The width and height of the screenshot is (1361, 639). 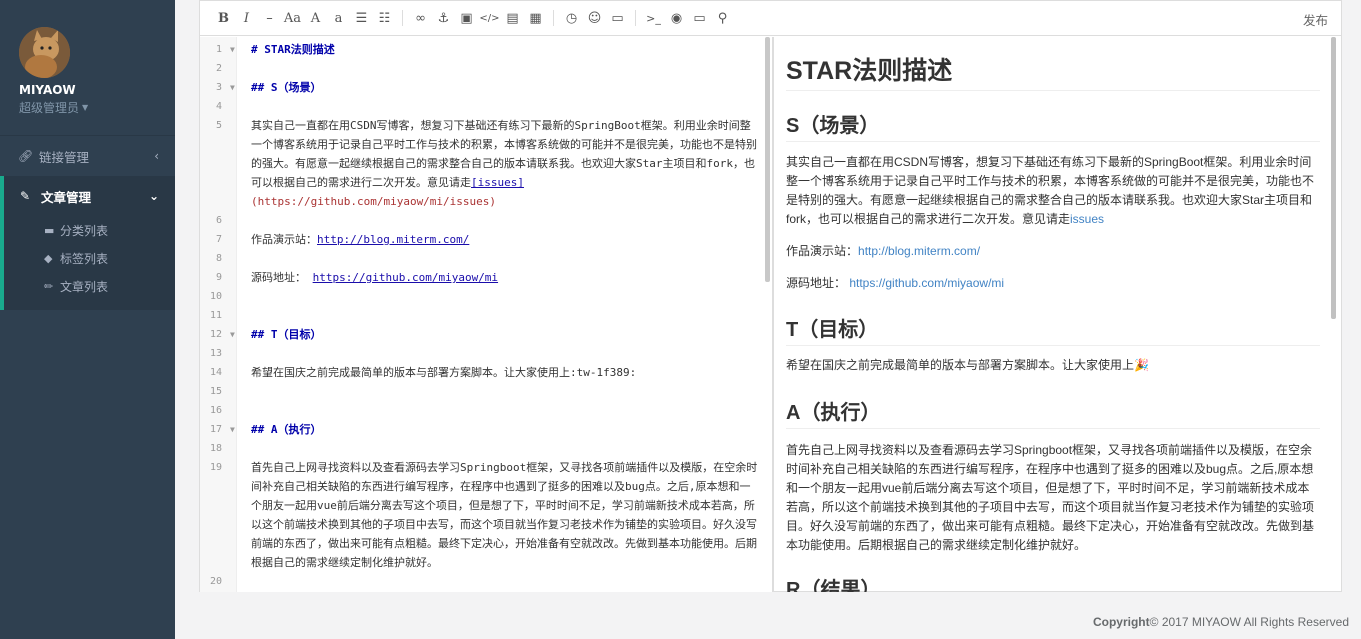 I want to click on anchor-icon: ⚓︎, so click(x=443, y=18).